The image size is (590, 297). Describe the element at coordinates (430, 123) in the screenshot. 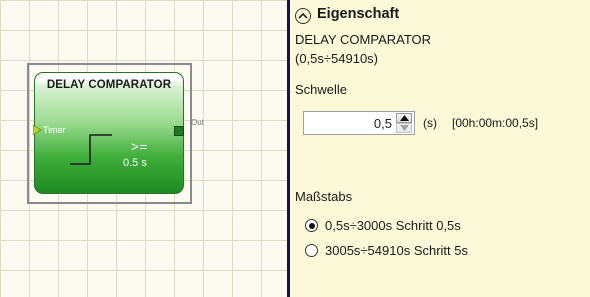

I see `unit-label: (s)` at that location.